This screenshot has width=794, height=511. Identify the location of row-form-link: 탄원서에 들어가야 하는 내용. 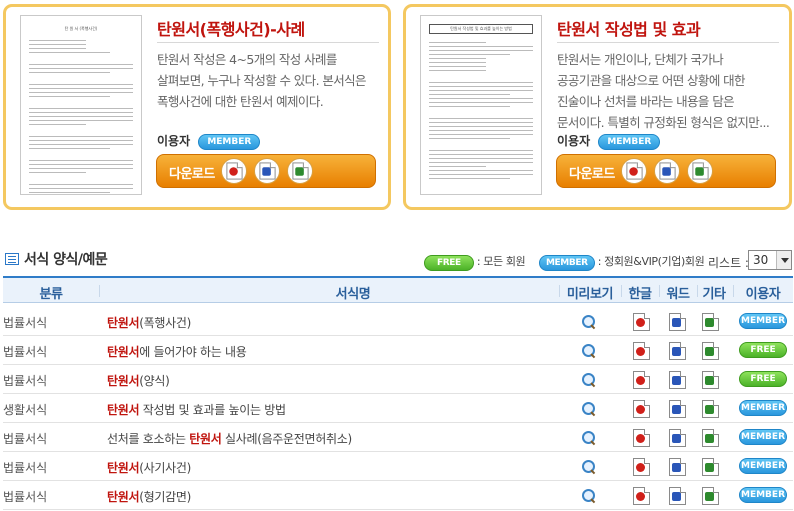
(177, 351).